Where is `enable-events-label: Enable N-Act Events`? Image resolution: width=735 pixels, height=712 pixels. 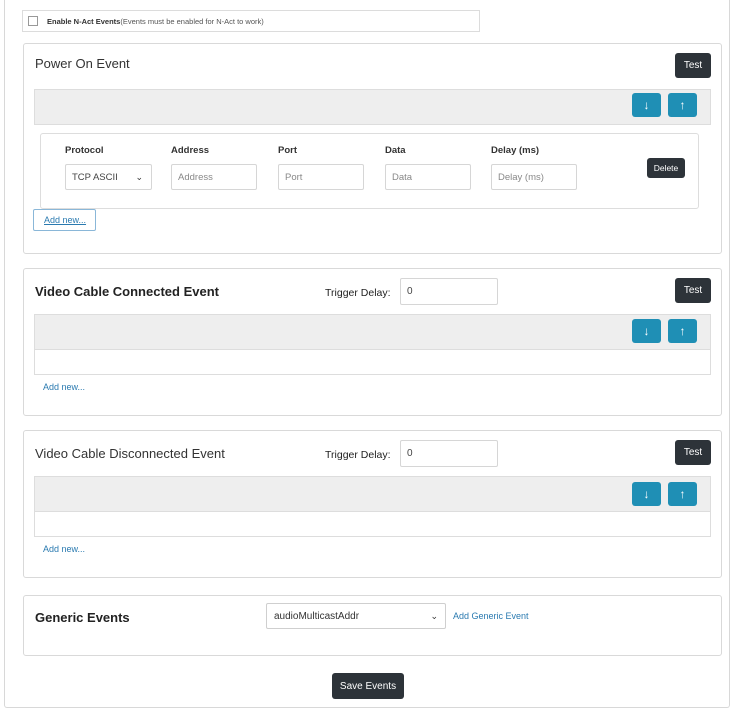
enable-events-label: Enable N-Act Events is located at coordinates (84, 21).